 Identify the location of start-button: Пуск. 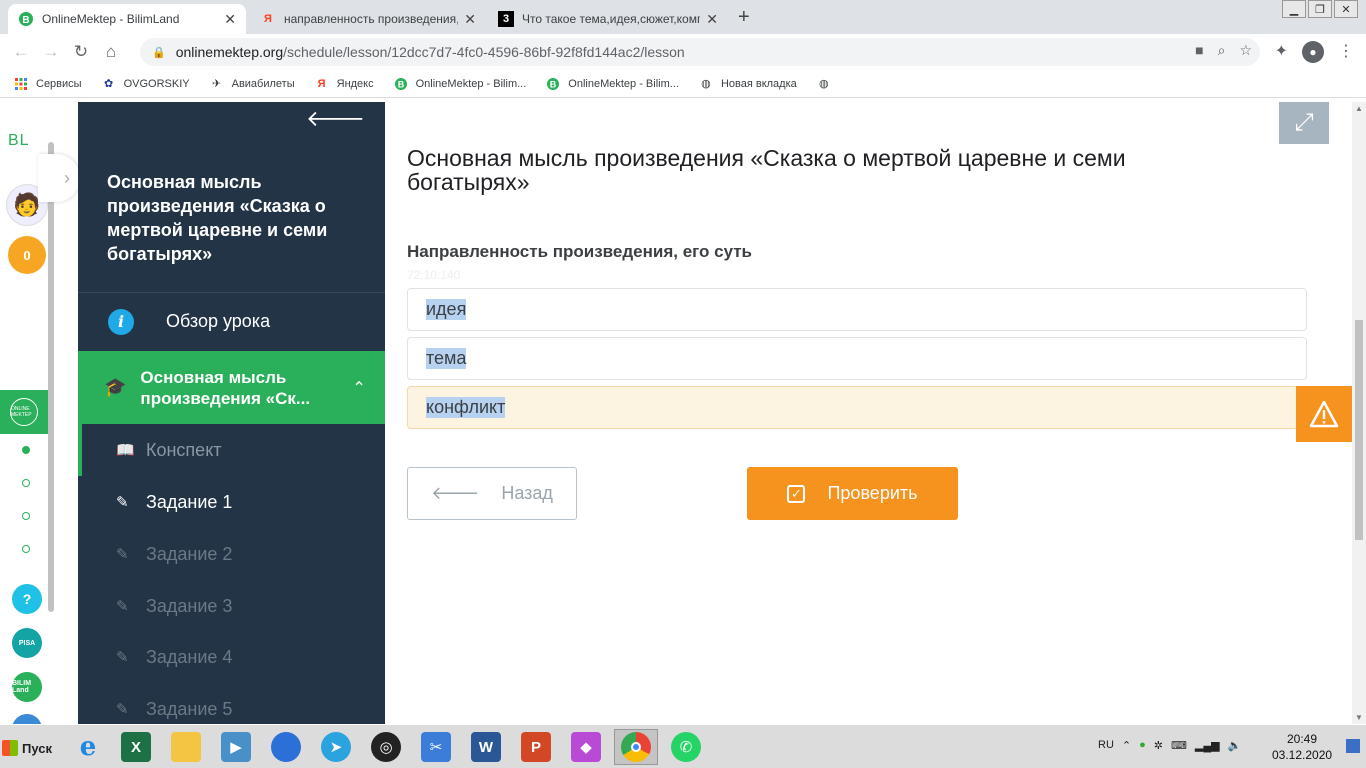
(28, 748).